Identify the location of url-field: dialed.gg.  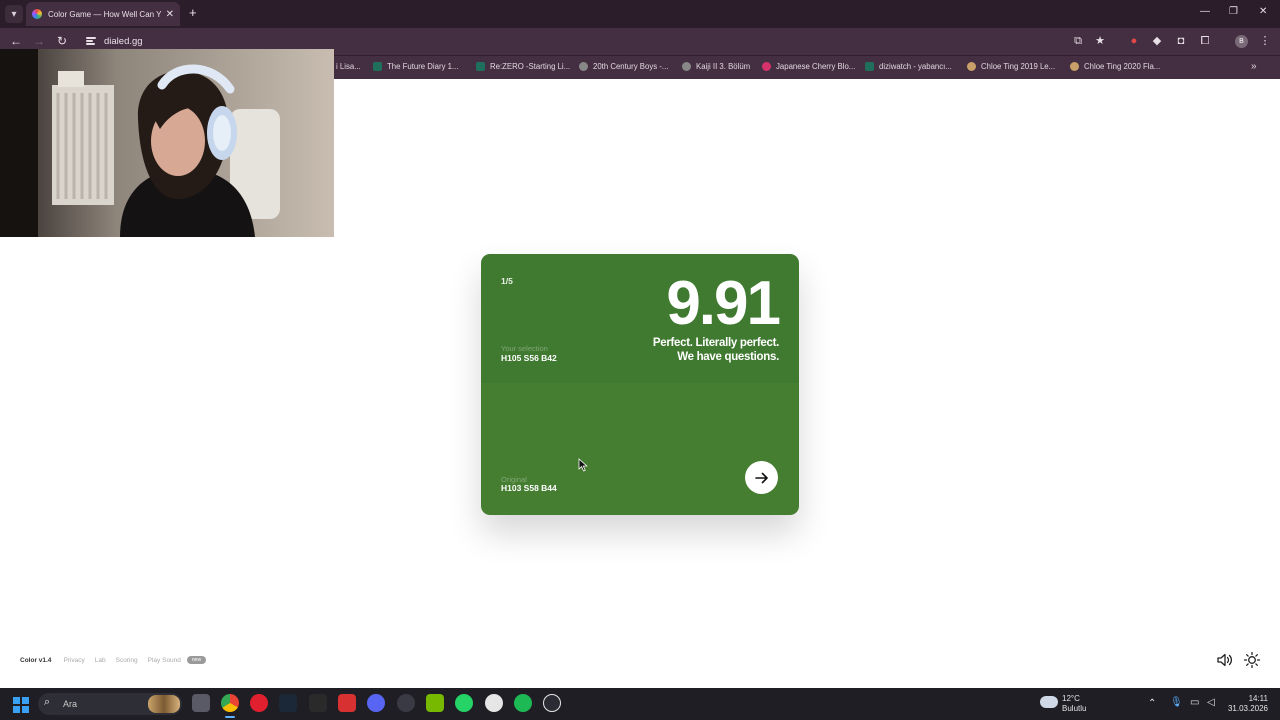
(123, 41).